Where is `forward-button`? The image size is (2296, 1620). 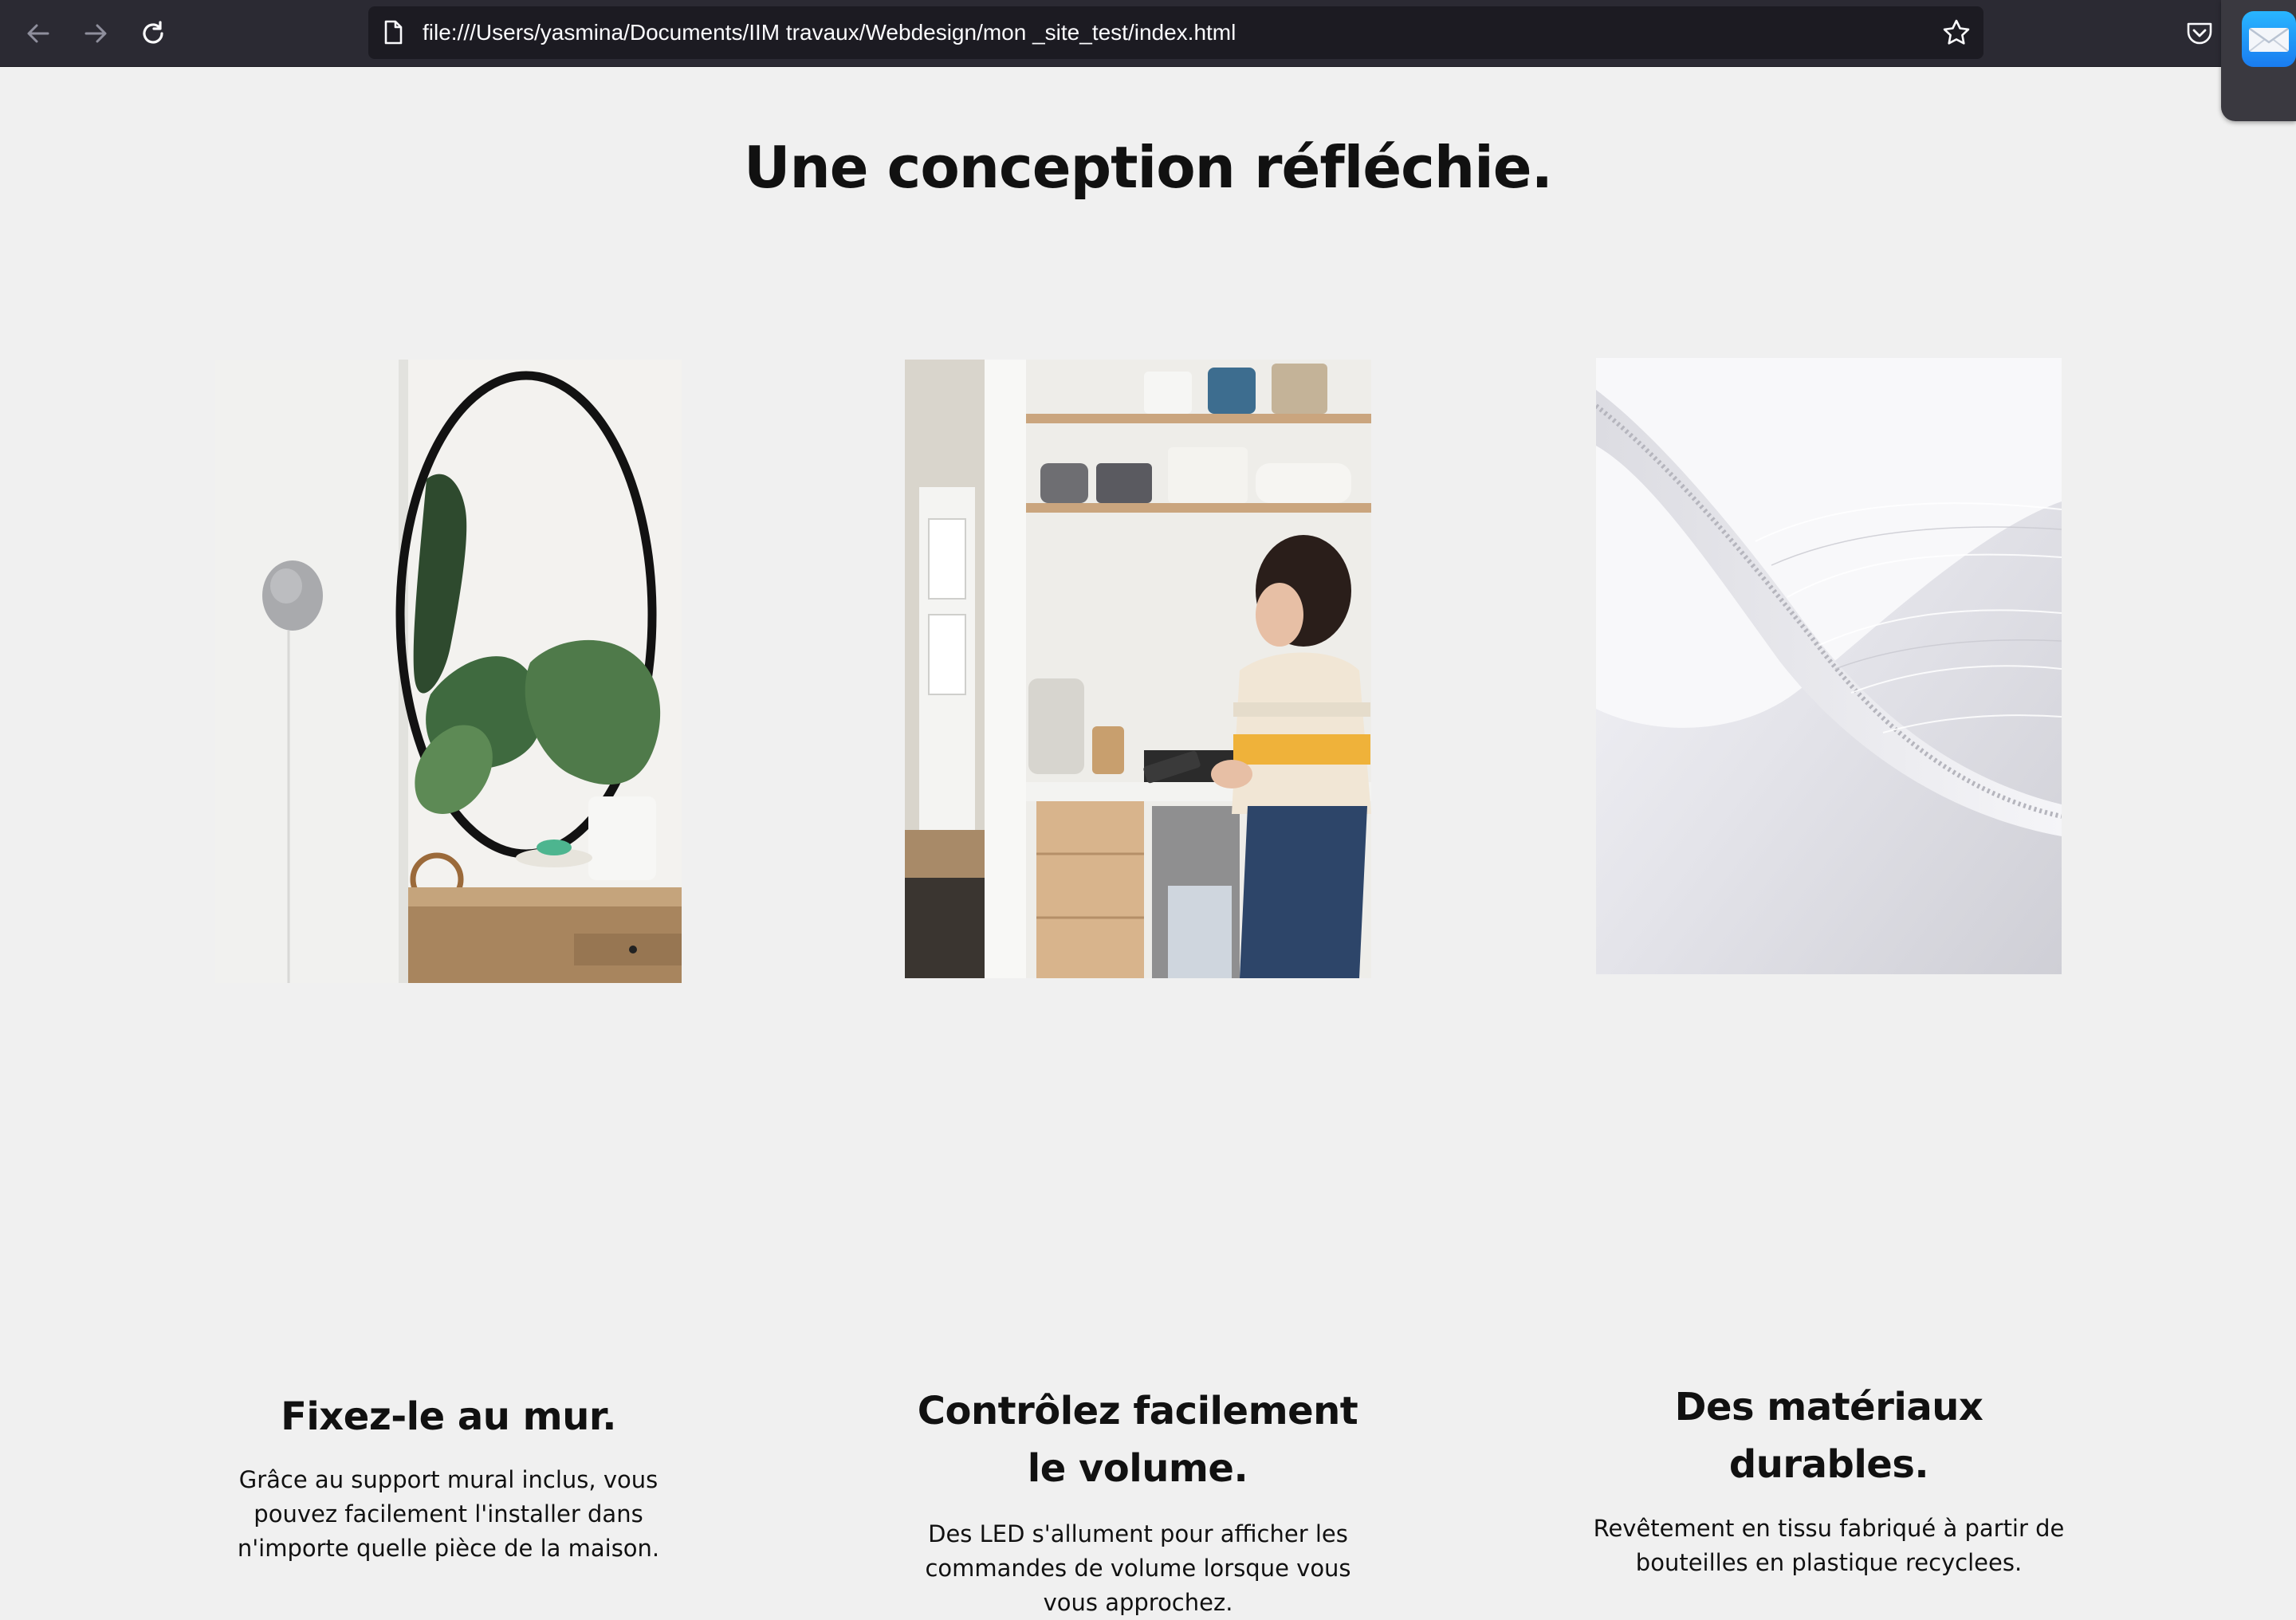
forward-button is located at coordinates (95, 33).